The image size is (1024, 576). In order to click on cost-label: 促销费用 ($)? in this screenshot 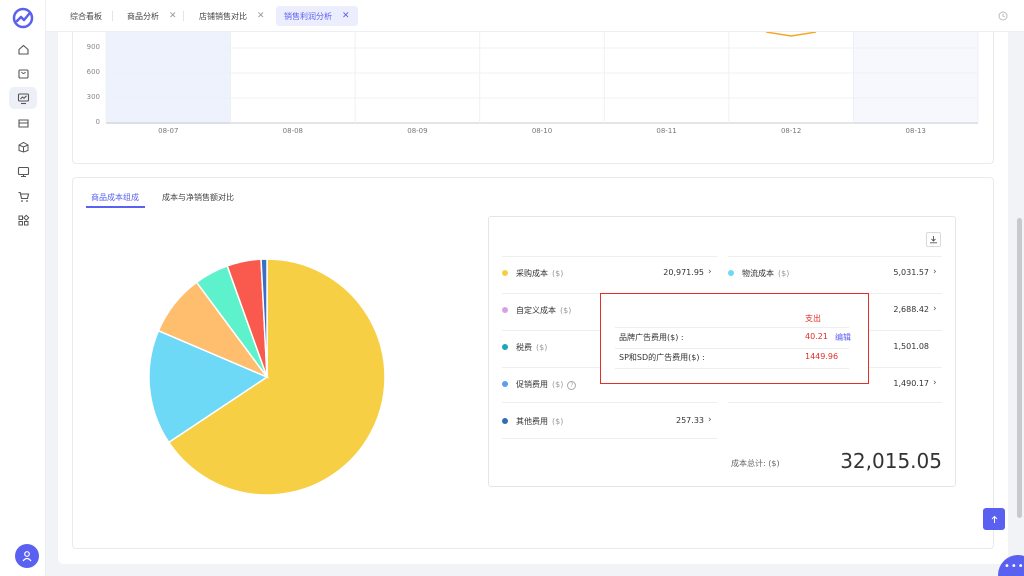, I will do `click(546, 384)`.